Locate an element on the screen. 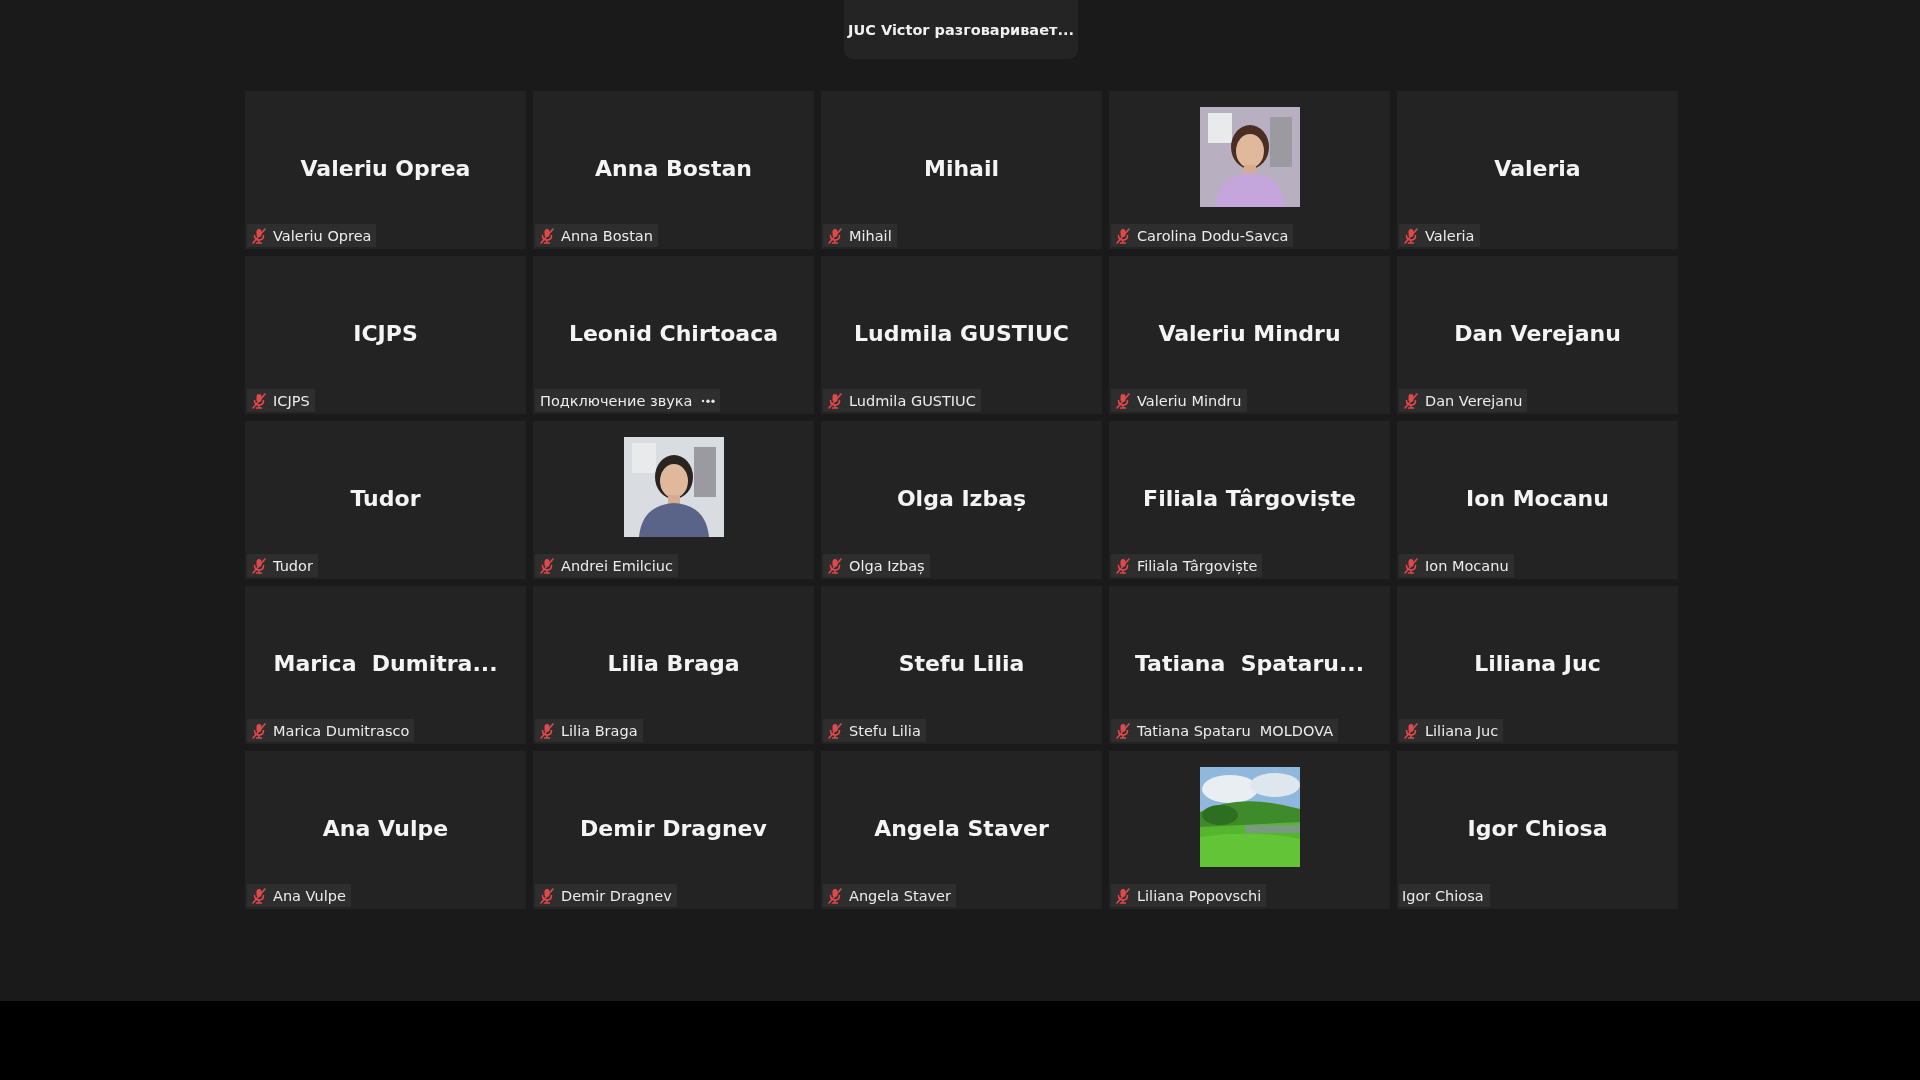 The height and width of the screenshot is (1080, 1920). participant-name-text: Lilia Braga is located at coordinates (599, 730).